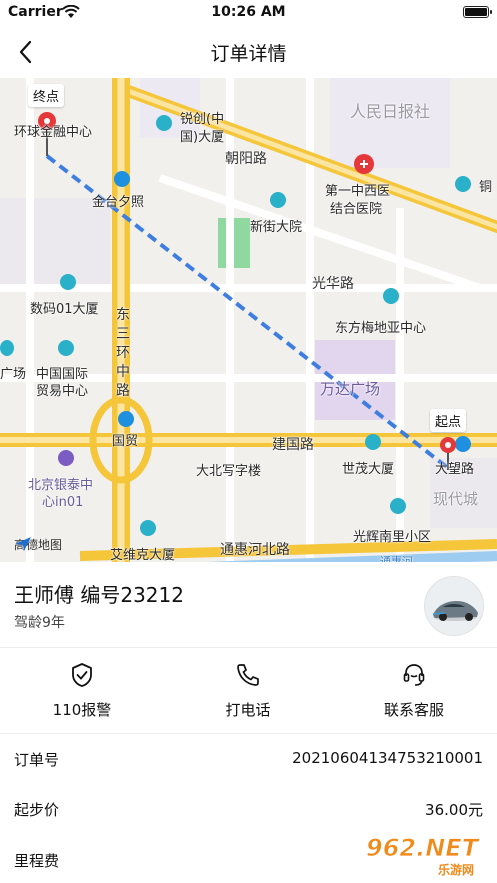 This screenshot has width=497, height=883. What do you see at coordinates (248, 809) in the screenshot?
I see `base-fare-row: 起步价 36.00元` at bounding box center [248, 809].